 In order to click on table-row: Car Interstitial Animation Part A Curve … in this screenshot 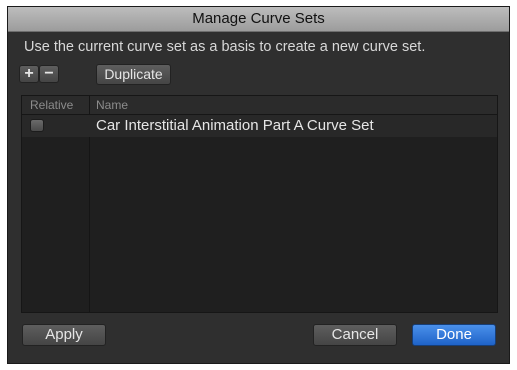, I will do `click(259, 126)`.